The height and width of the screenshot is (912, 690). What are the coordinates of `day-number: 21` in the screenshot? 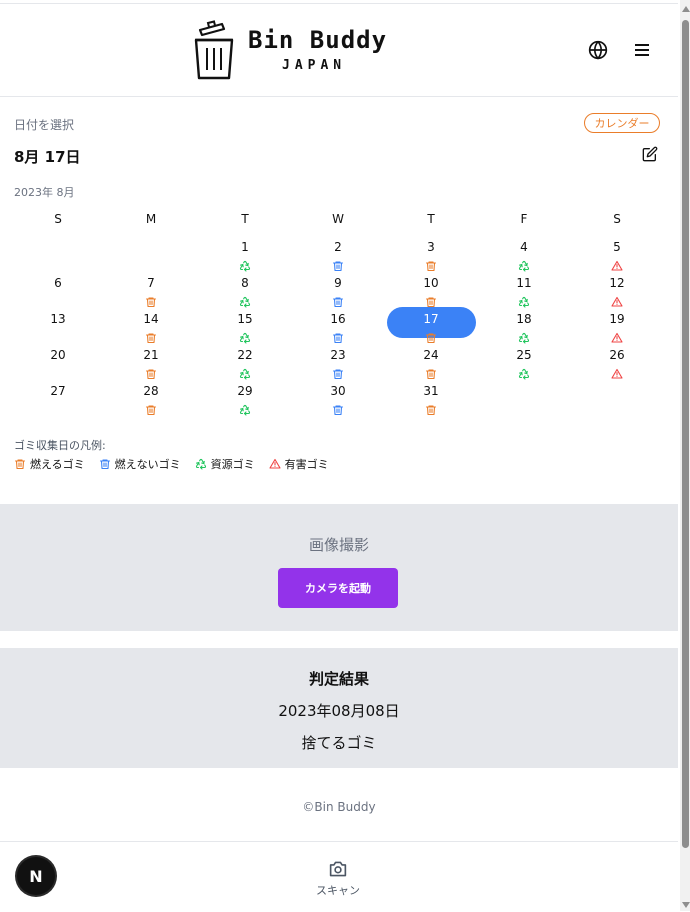 It's located at (151, 355).